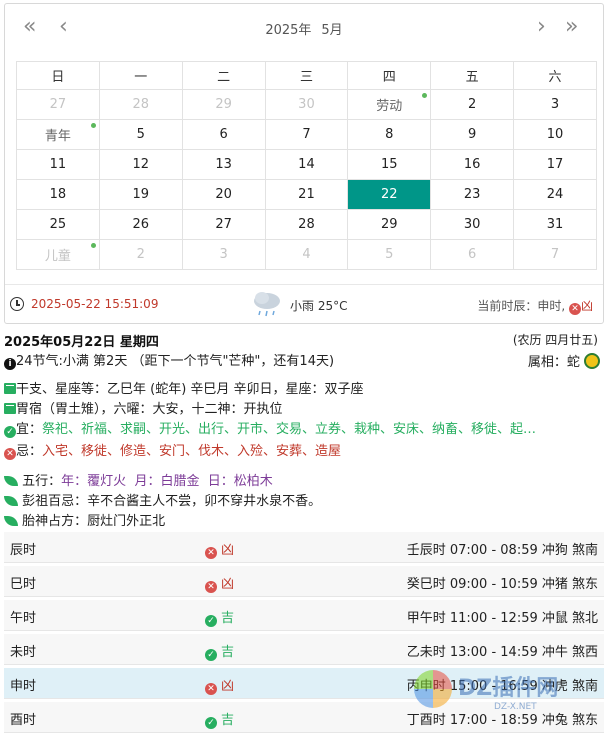  I want to click on calendar-day: 24, so click(555, 194).